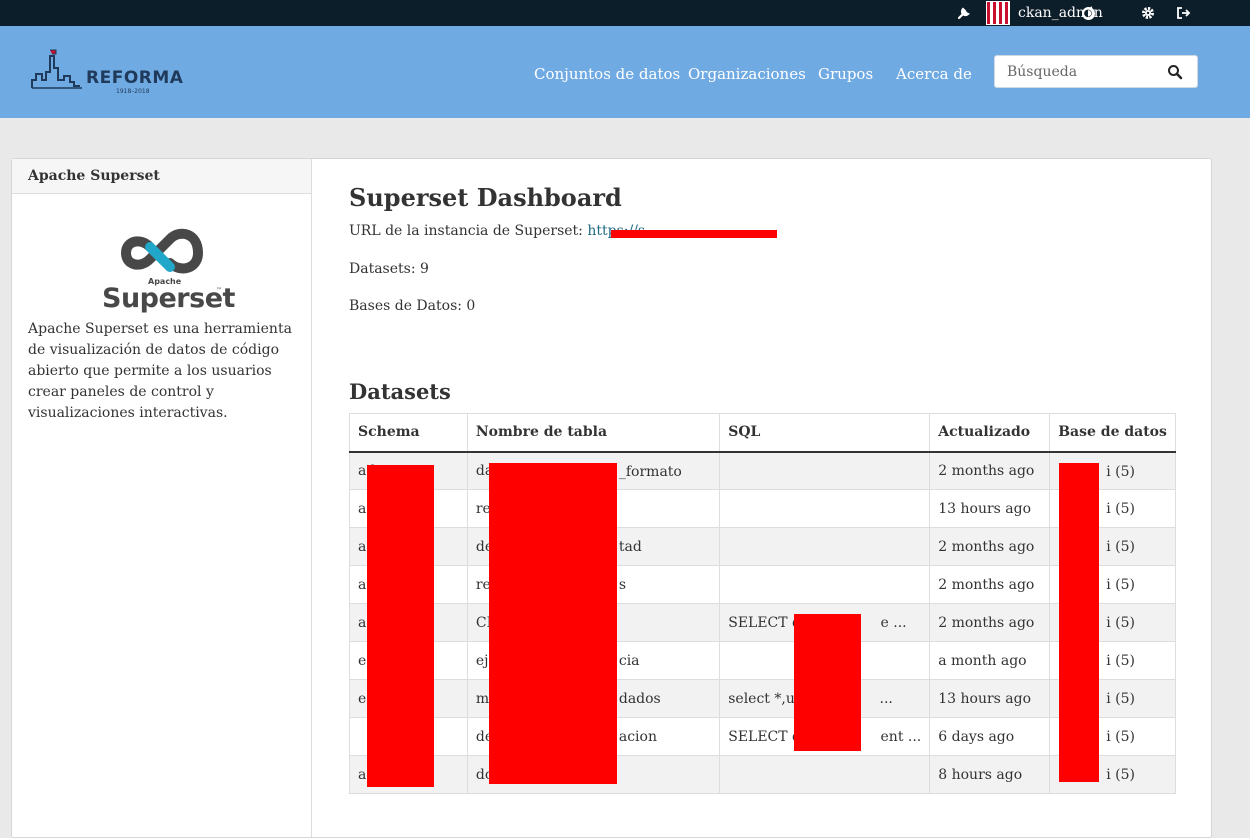  What do you see at coordinates (964, 13) in the screenshot?
I see `wrench-icon` at bounding box center [964, 13].